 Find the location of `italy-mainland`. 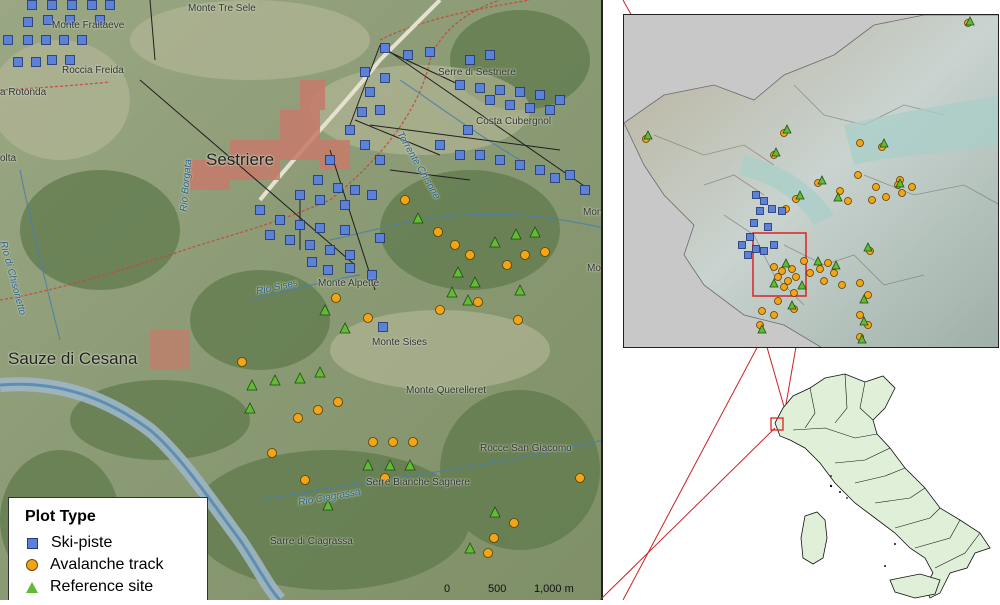

italy-mainland is located at coordinates (882, 486).